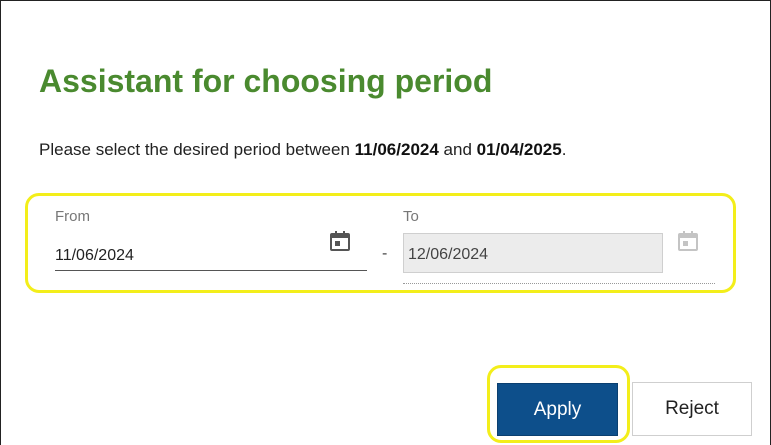  What do you see at coordinates (564, 149) in the screenshot?
I see `description-suffix: .` at bounding box center [564, 149].